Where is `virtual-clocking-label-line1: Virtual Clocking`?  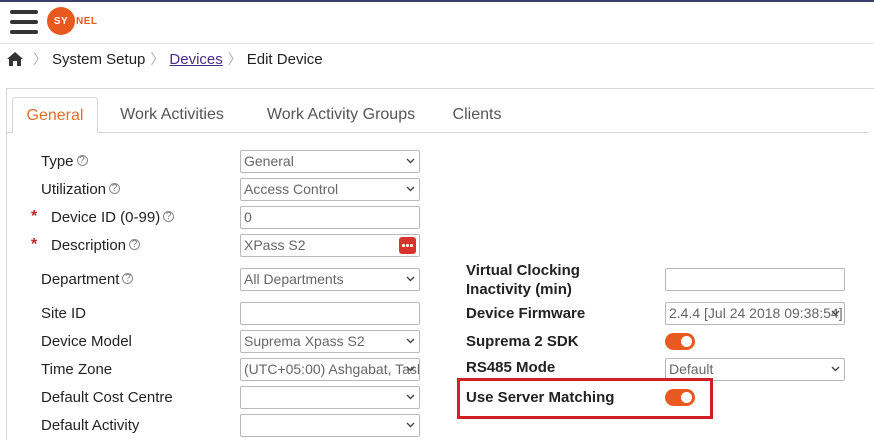
virtual-clocking-label-line1: Virtual Clocking is located at coordinates (523, 270).